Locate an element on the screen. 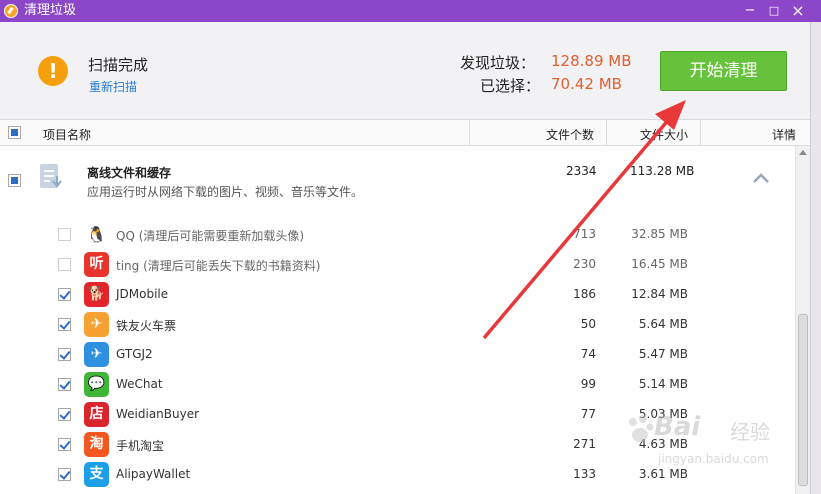 The height and width of the screenshot is (494, 821). group-description: 应用运行时从网络下载的图片、视频、音乐等文件。 is located at coordinates (225, 192).